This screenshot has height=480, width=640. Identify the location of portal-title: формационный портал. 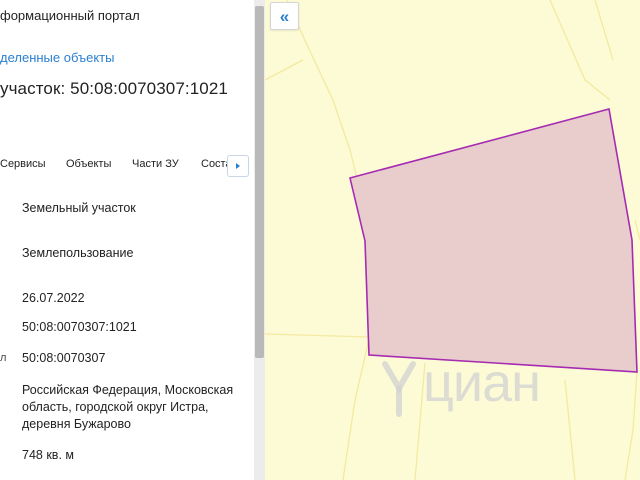
(70, 15).